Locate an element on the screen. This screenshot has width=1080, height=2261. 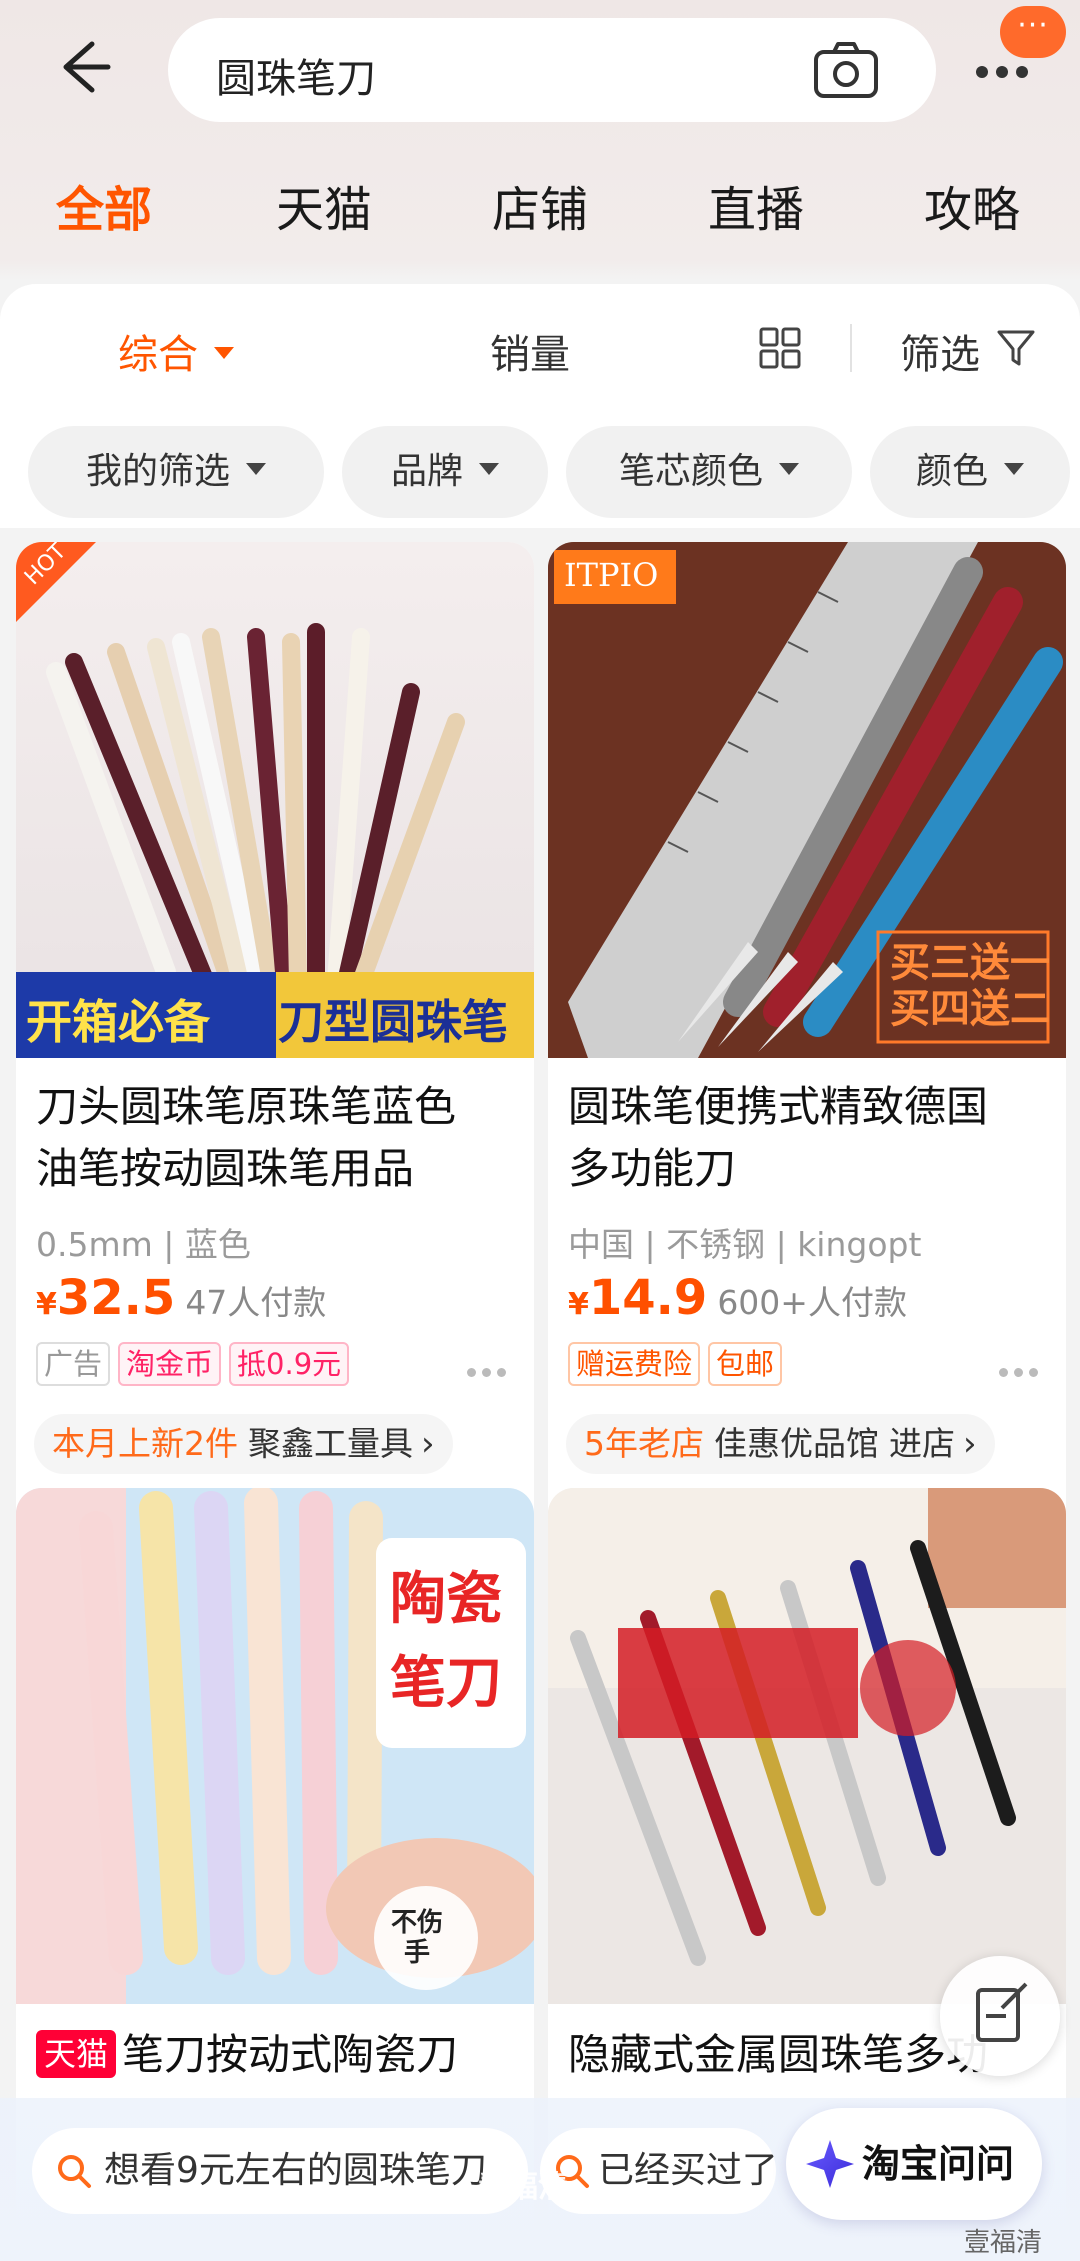
tab-guides: 攻略 is located at coordinates (972, 210).